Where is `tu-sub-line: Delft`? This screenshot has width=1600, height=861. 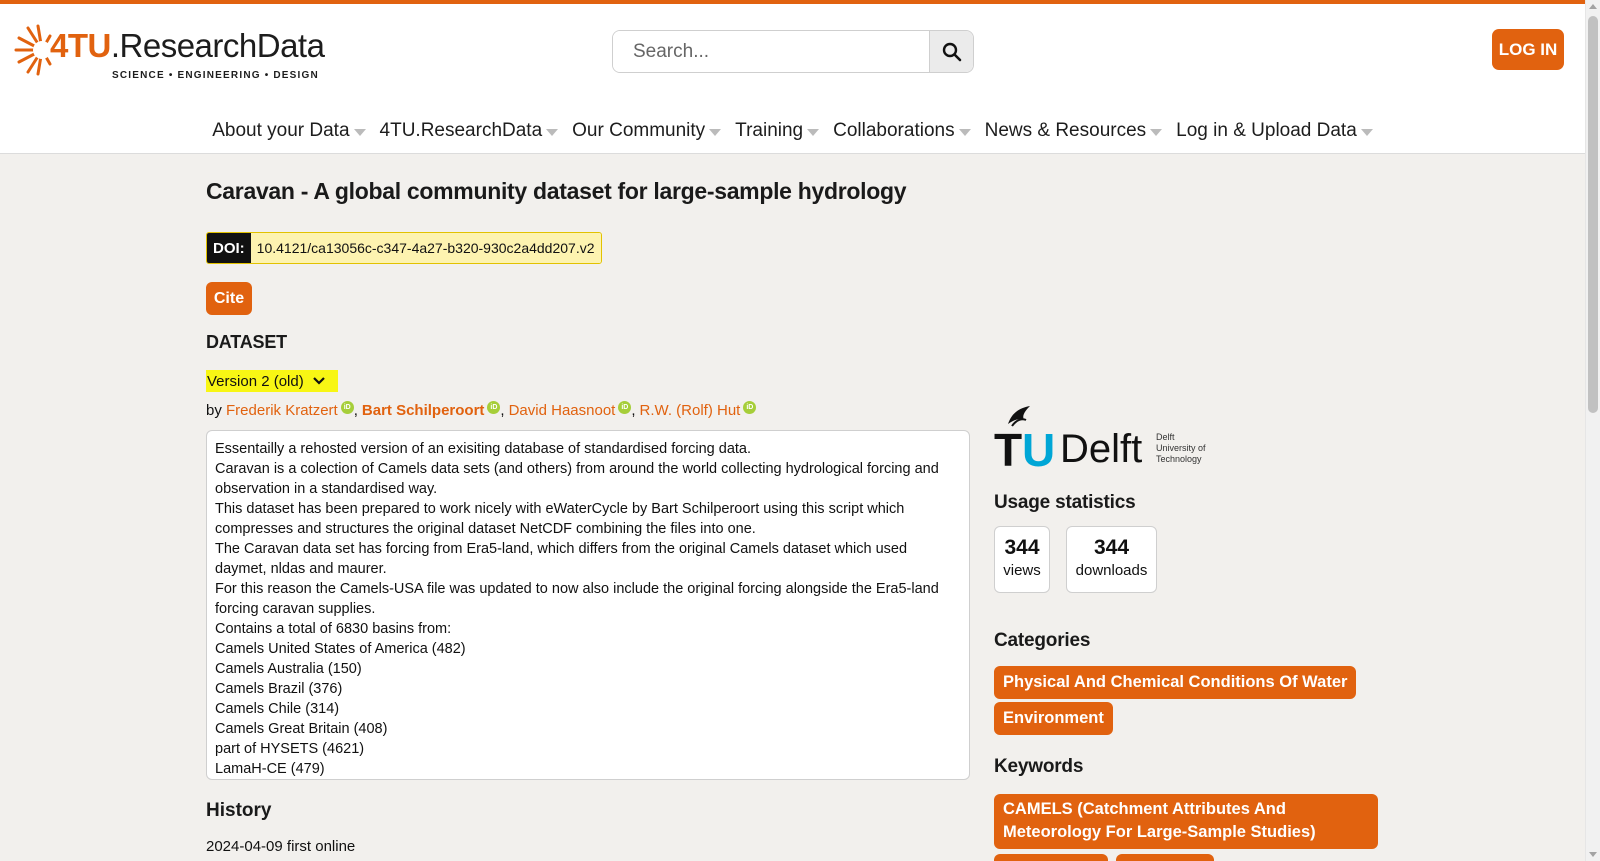
tu-sub-line: Delft is located at coordinates (1165, 437).